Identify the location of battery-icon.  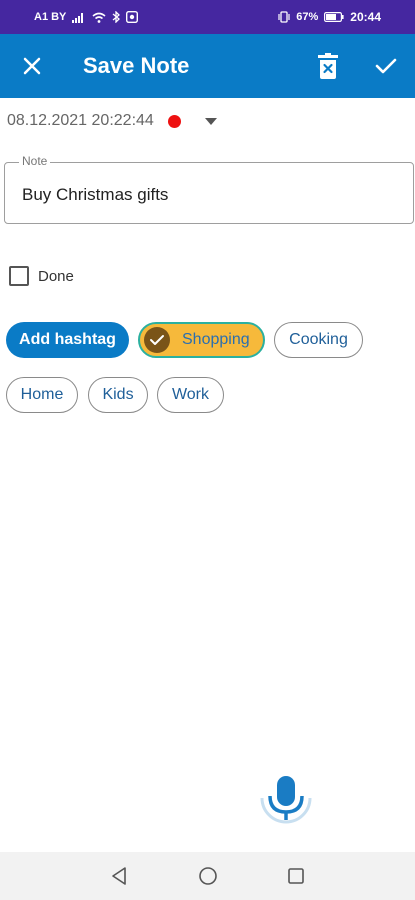
(334, 17).